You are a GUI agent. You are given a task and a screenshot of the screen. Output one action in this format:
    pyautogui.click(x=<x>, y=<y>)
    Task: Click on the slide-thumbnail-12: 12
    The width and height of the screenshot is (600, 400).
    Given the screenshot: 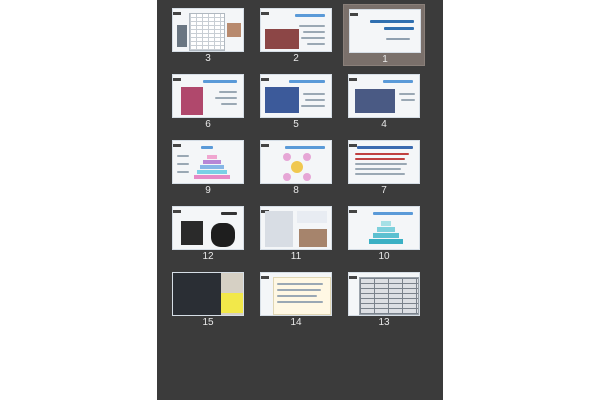 What is the action you would take?
    pyautogui.click(x=208, y=233)
    